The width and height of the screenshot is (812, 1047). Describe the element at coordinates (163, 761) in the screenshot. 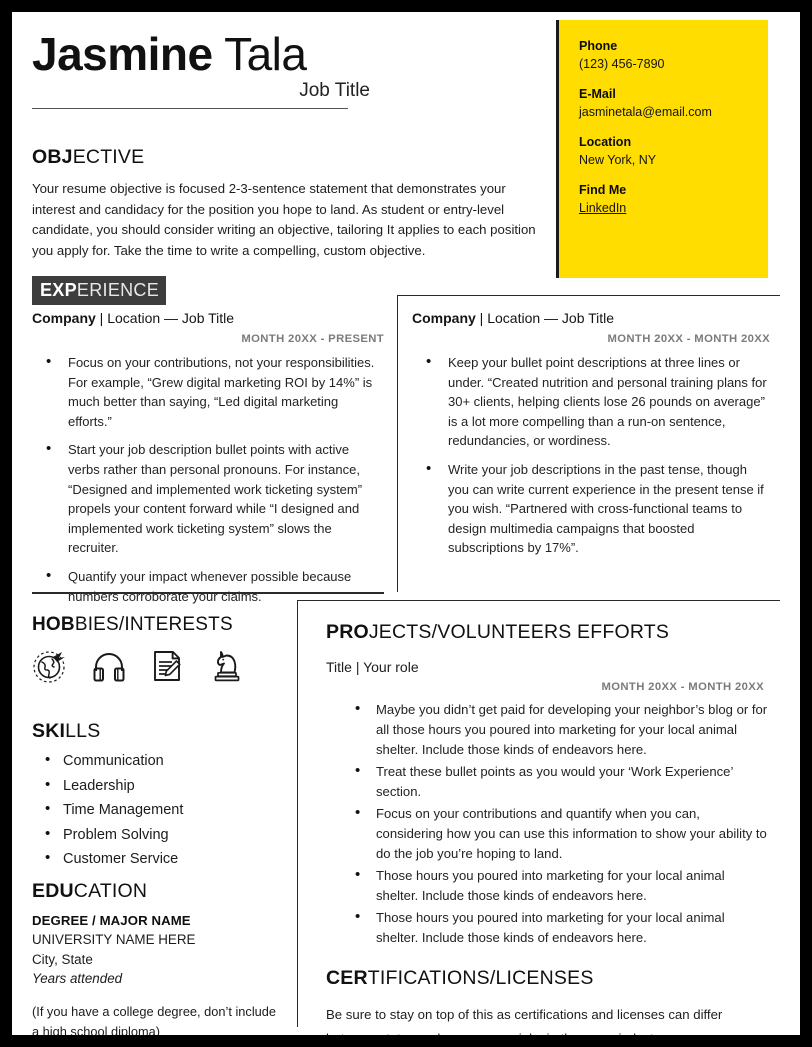

I see `list-item: Communication` at that location.